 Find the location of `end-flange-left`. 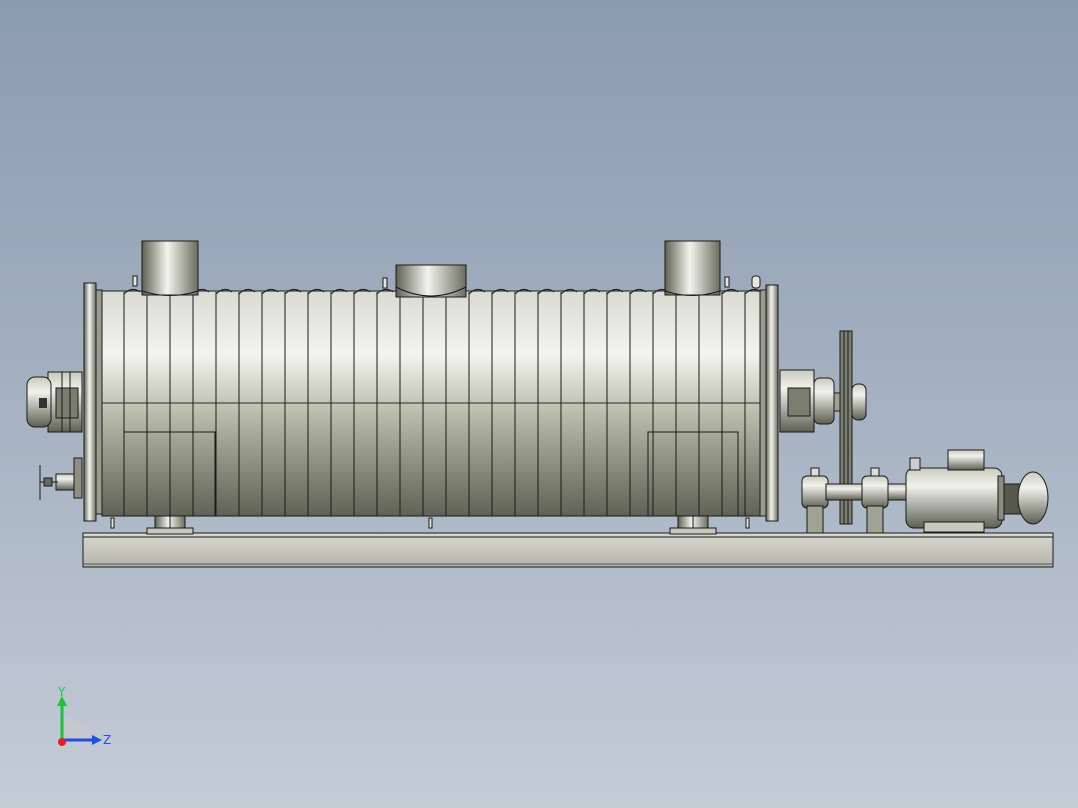

end-flange-left is located at coordinates (93, 402).